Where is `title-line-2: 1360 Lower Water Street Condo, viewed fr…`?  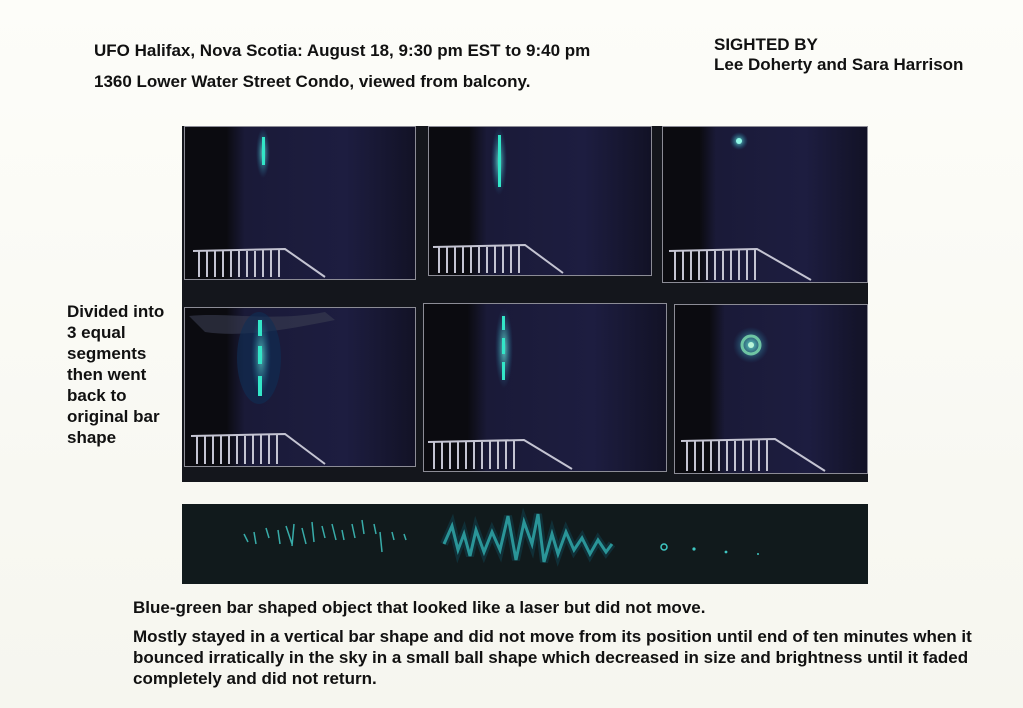 title-line-2: 1360 Lower Water Street Condo, viewed fr… is located at coordinates (312, 81).